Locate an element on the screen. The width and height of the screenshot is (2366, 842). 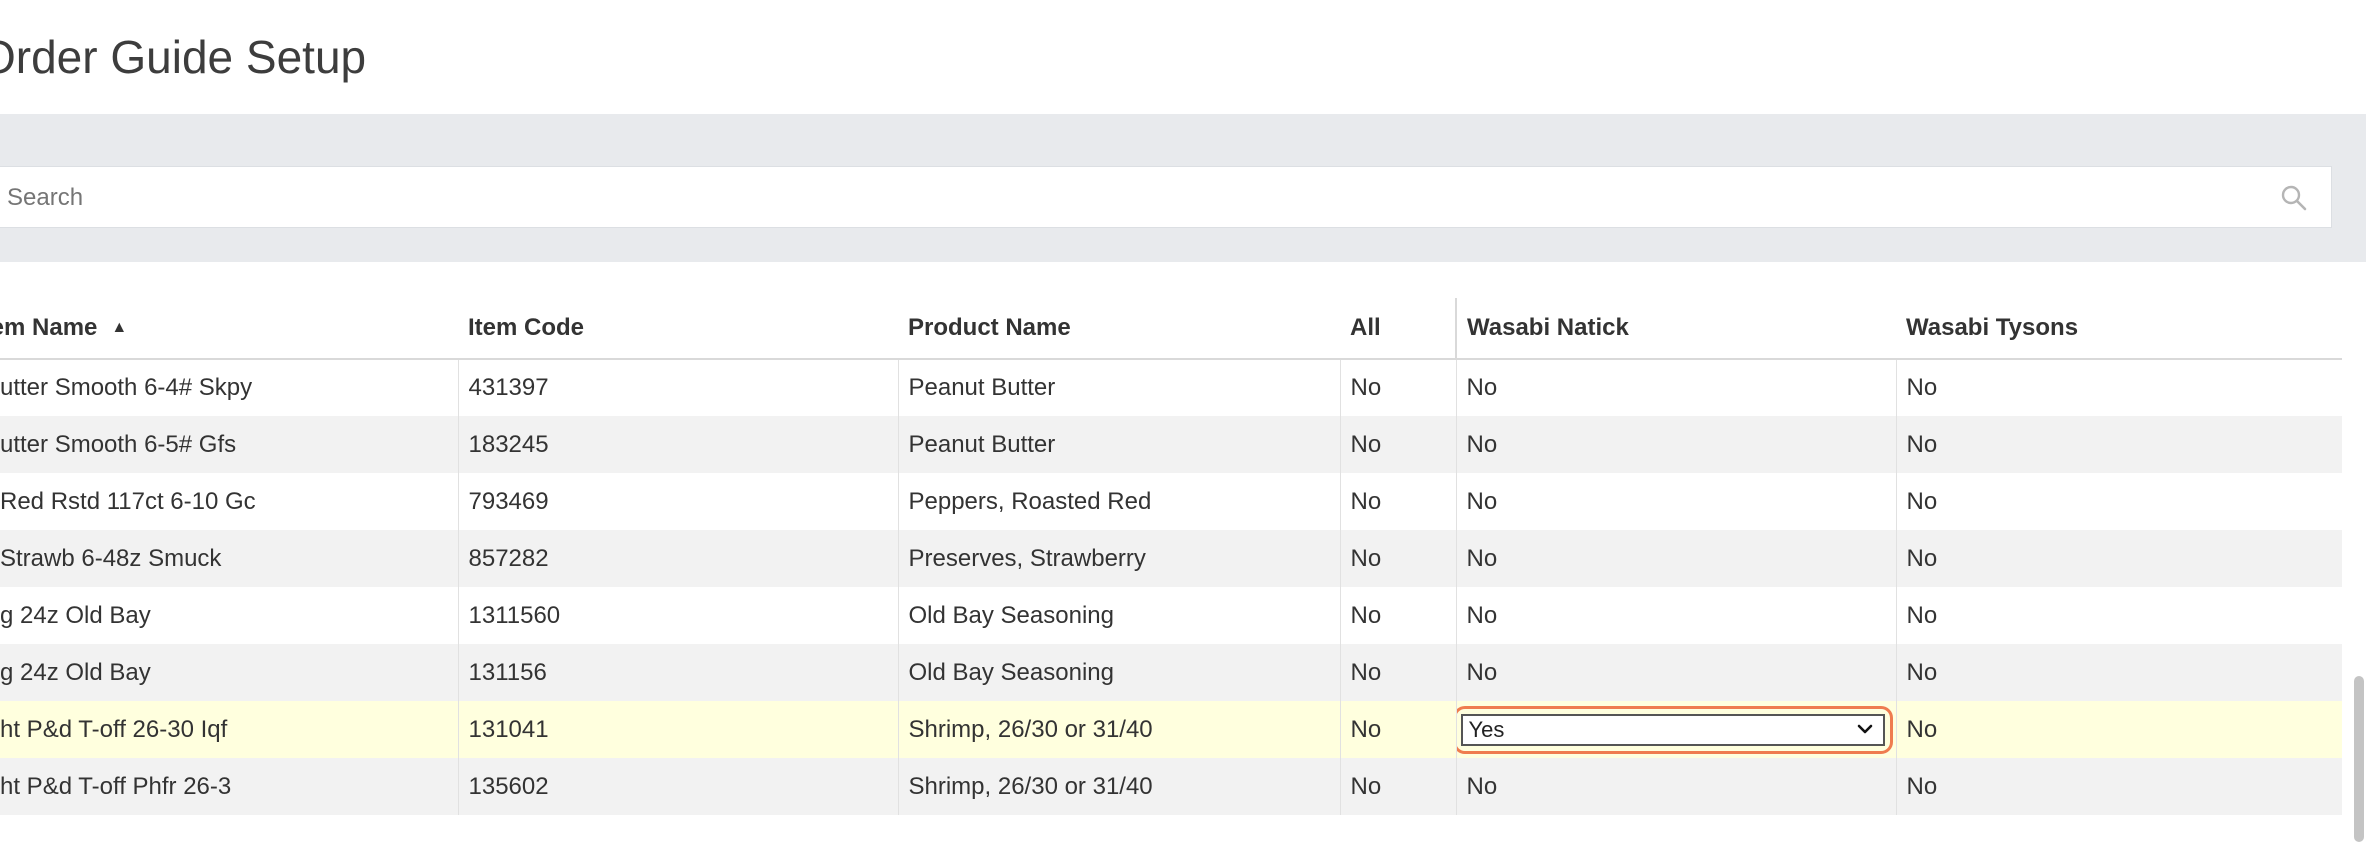
cell-item-name: Red Rstd 117ct 6-10 Gc is located at coordinates (229, 501).